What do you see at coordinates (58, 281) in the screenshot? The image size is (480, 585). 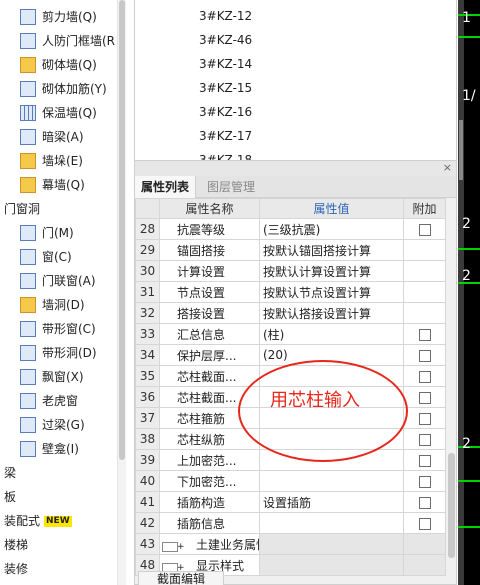 I see `tree-item: 门联窗(A)` at bounding box center [58, 281].